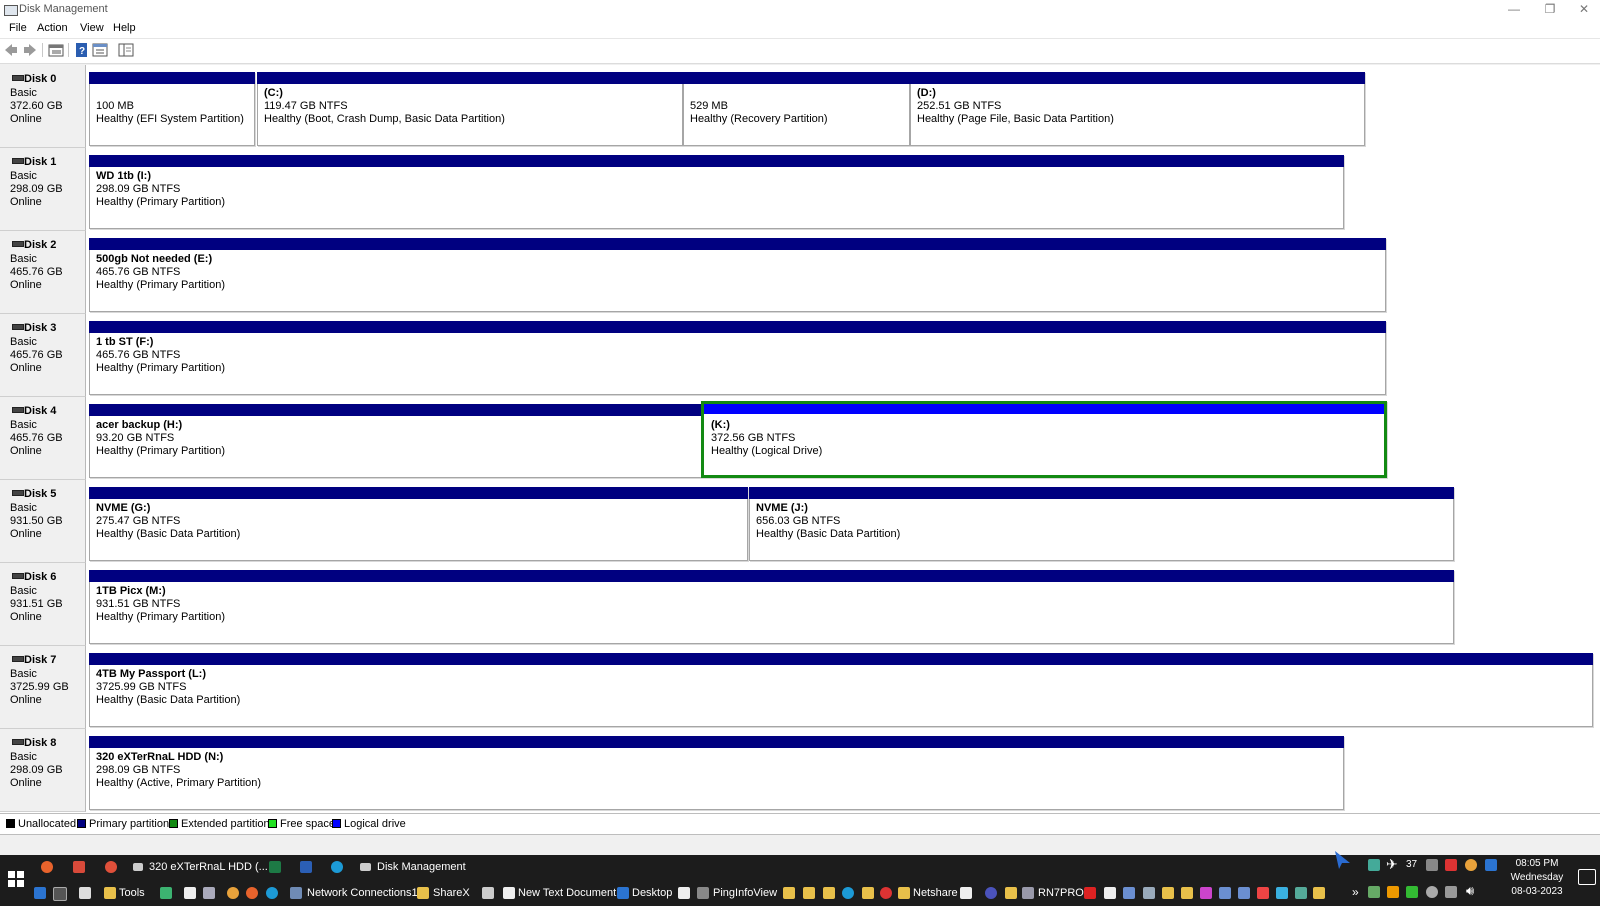 The height and width of the screenshot is (906, 1600). I want to click on back-icon, so click(11, 50).